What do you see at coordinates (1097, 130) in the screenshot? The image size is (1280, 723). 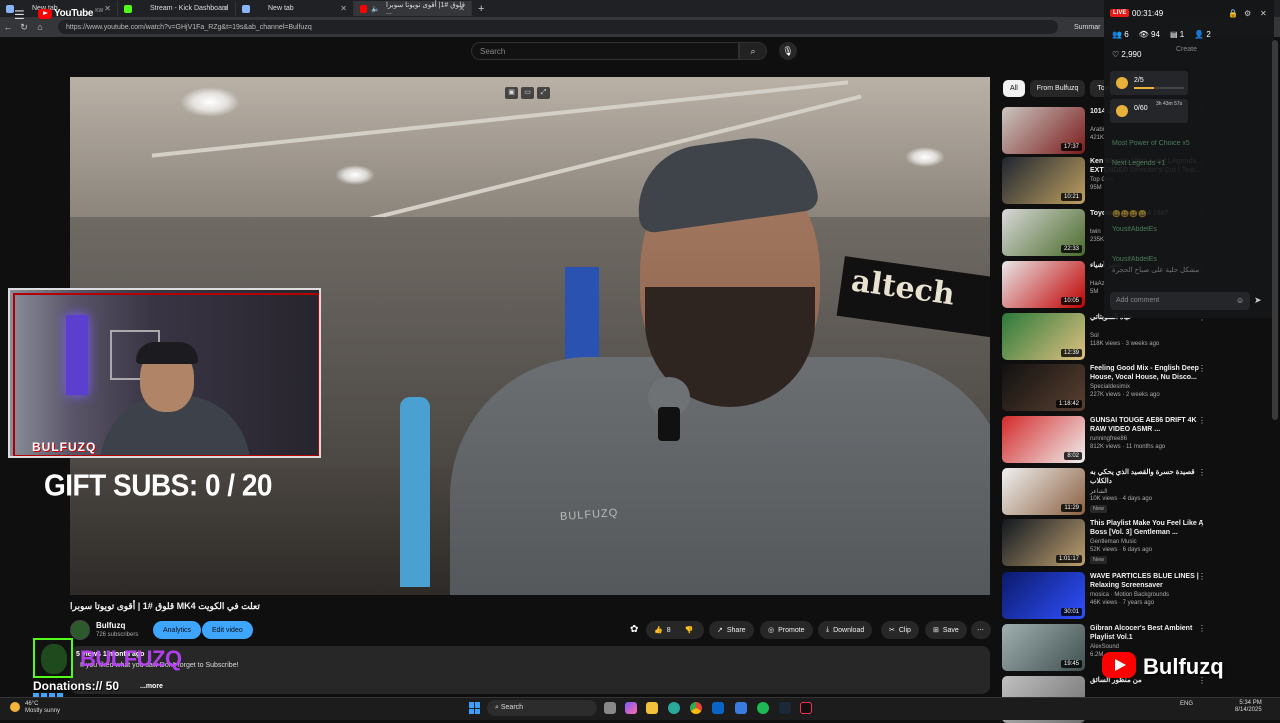 I see `recommendation-channel: Arabi` at bounding box center [1097, 130].